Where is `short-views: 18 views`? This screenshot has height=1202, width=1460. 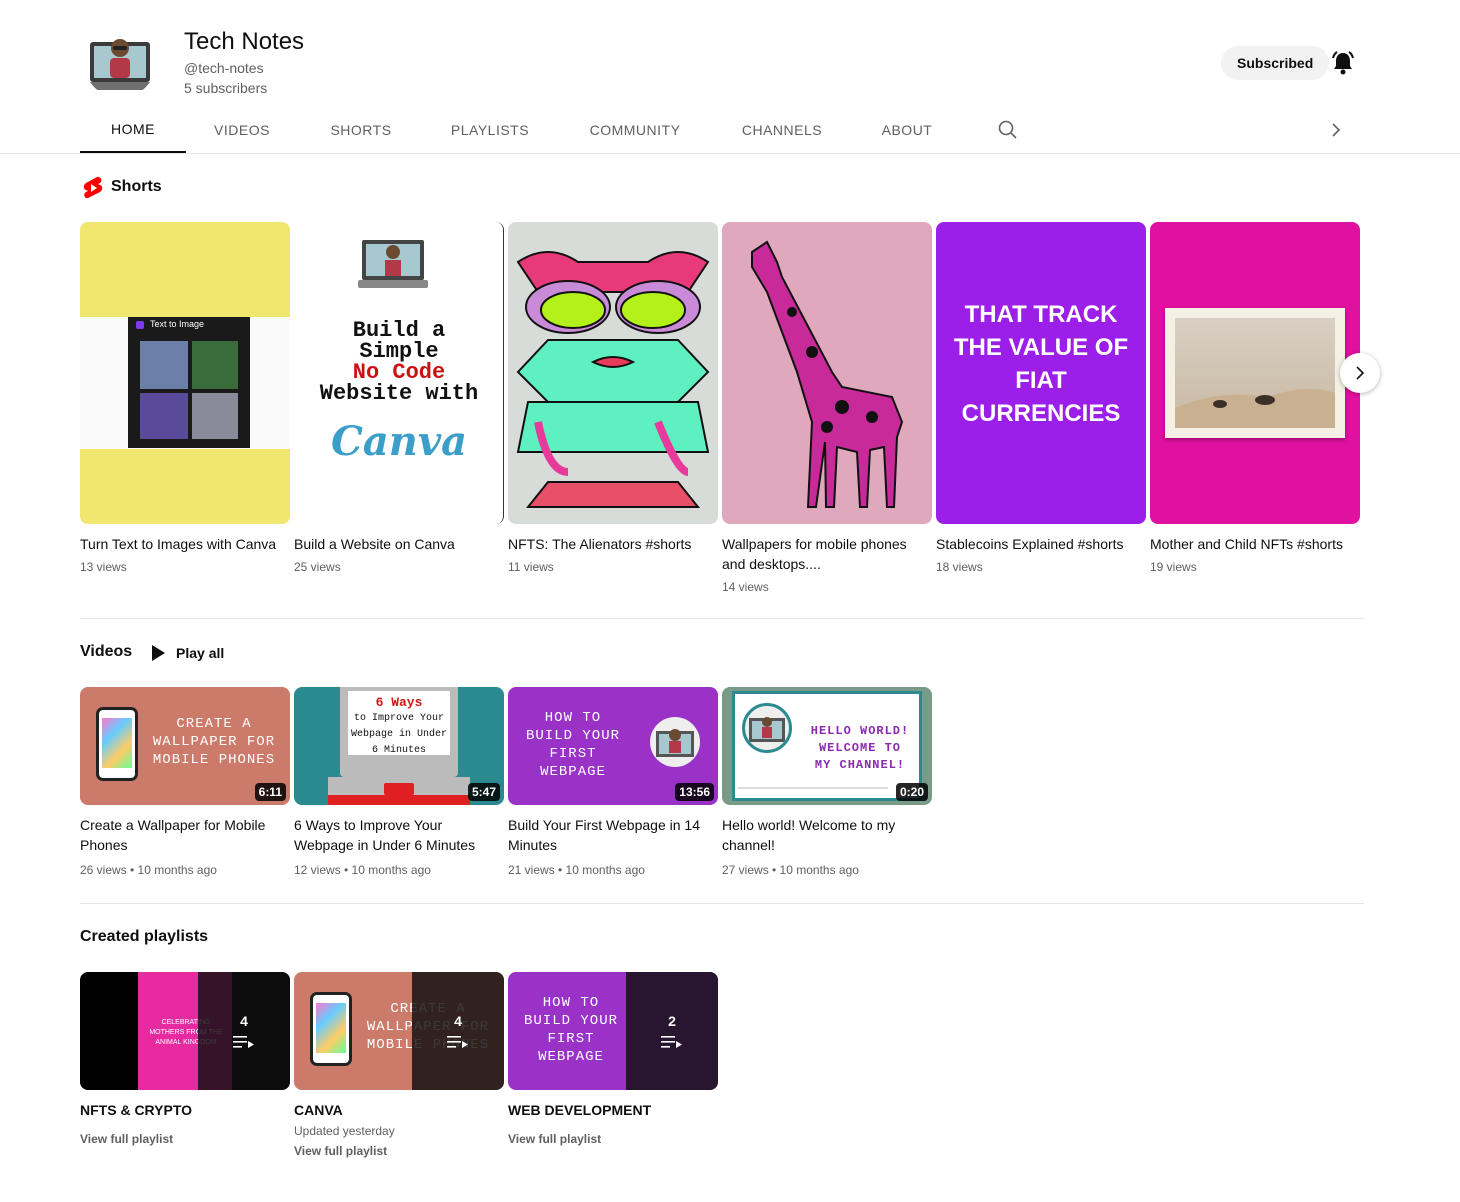 short-views: 18 views is located at coordinates (959, 567).